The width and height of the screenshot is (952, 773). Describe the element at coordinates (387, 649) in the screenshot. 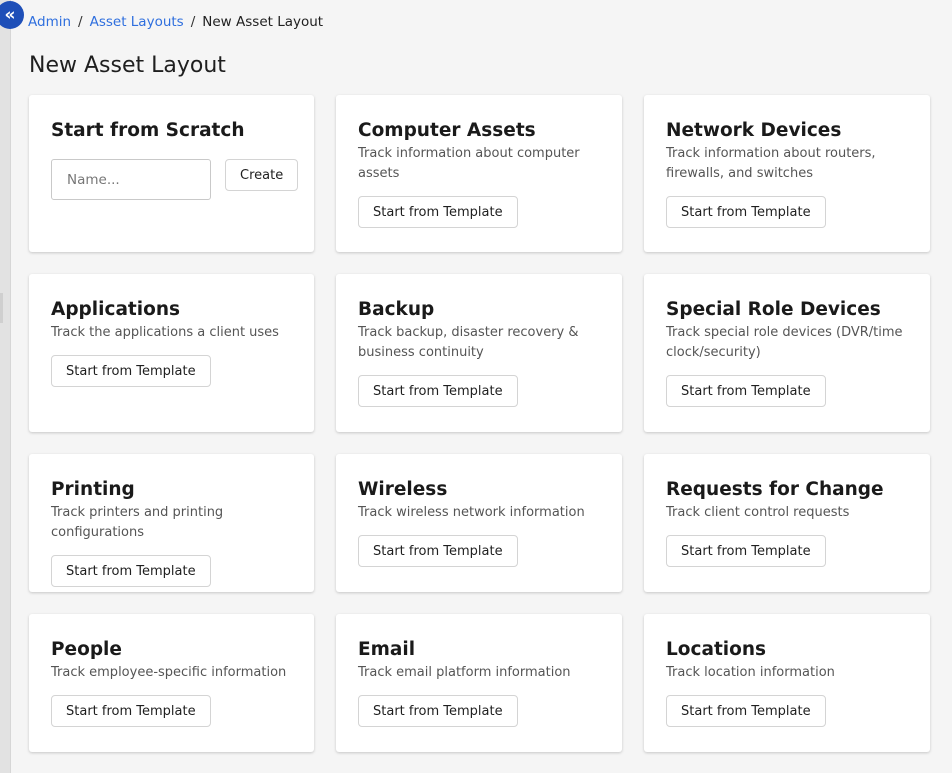

I see `card-title: Email` at that location.